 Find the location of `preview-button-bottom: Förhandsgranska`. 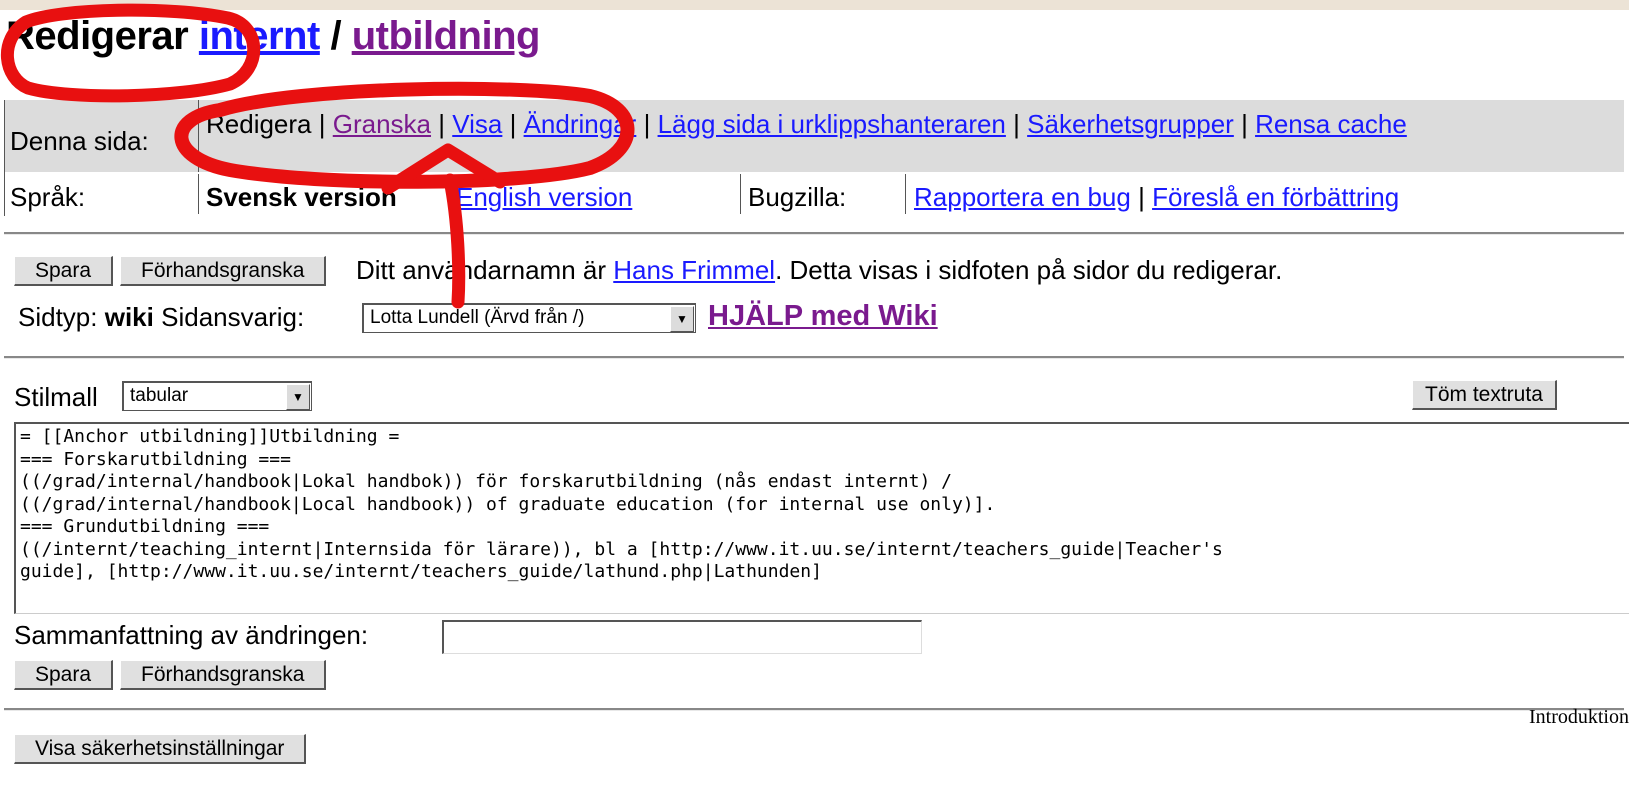

preview-button-bottom: Förhandsgranska is located at coordinates (223, 675).